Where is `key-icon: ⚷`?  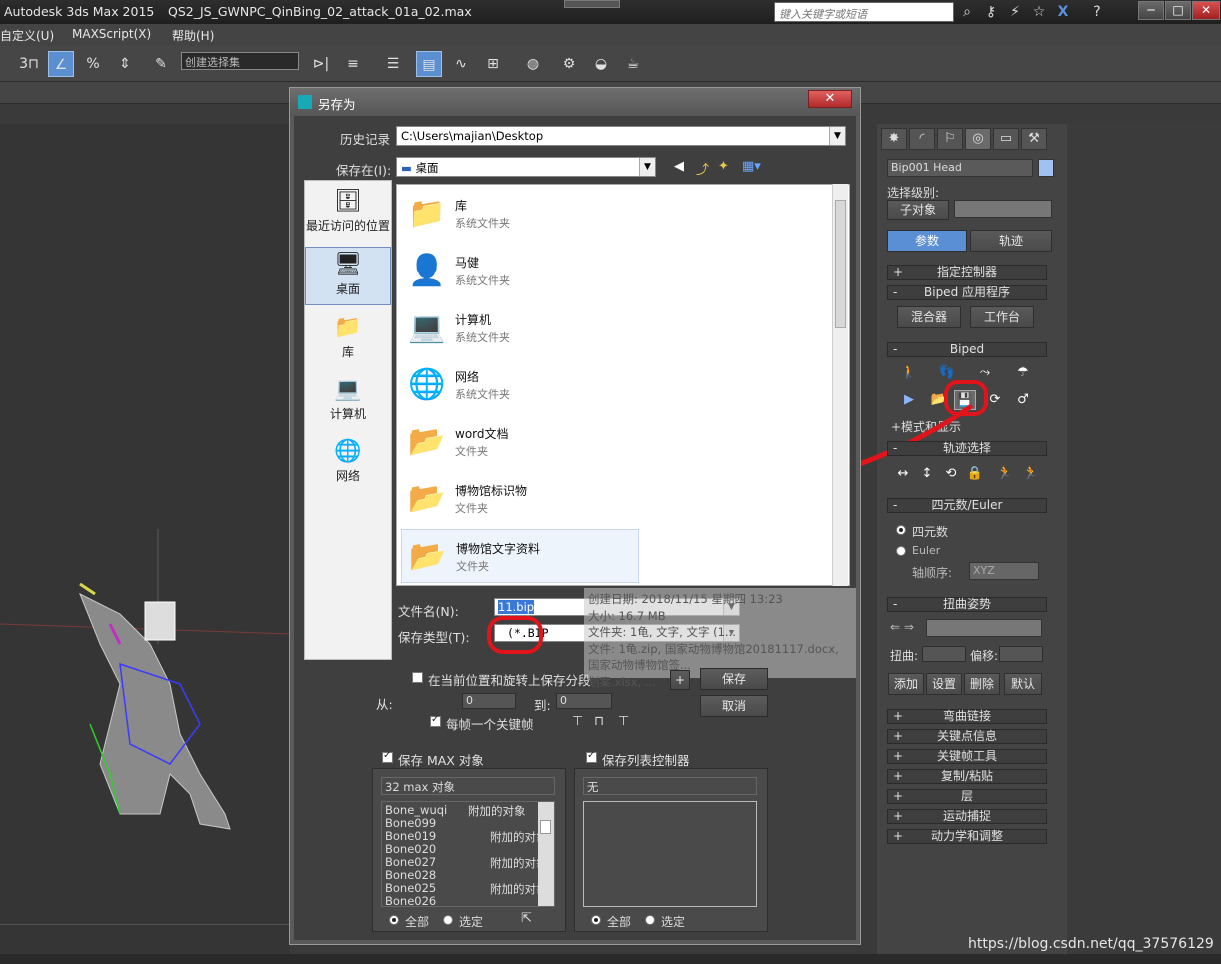 key-icon: ⚷ is located at coordinates (991, 12).